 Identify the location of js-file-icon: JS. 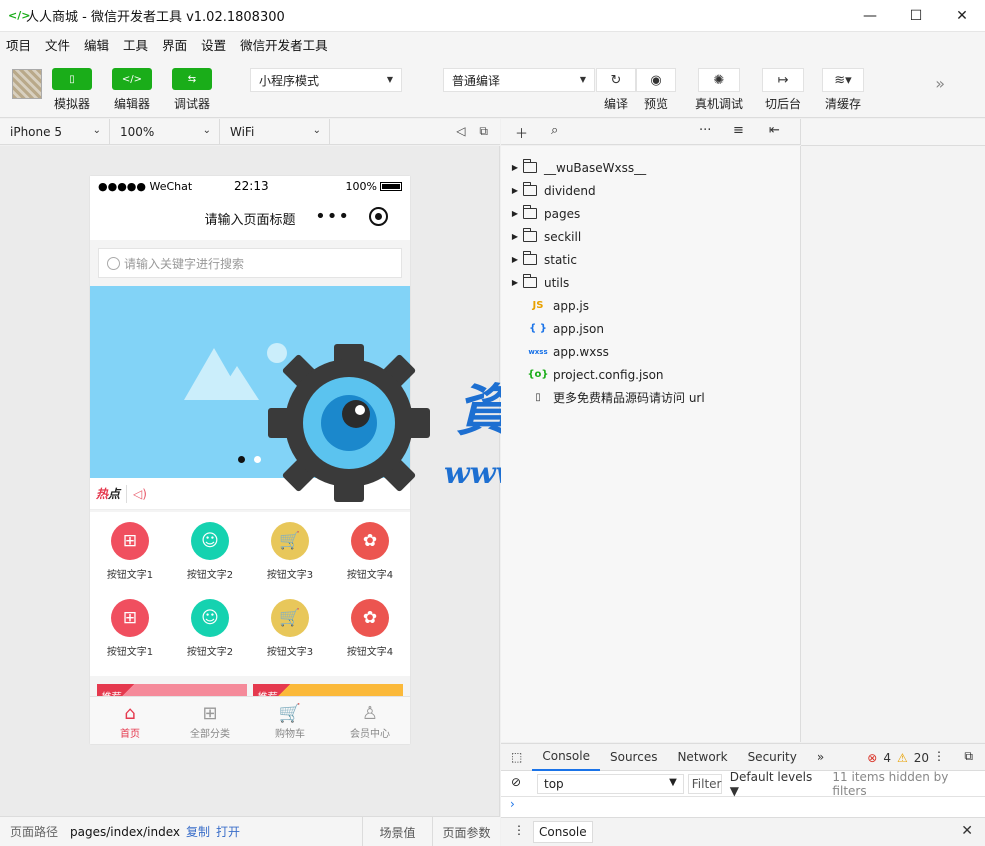
(538, 305).